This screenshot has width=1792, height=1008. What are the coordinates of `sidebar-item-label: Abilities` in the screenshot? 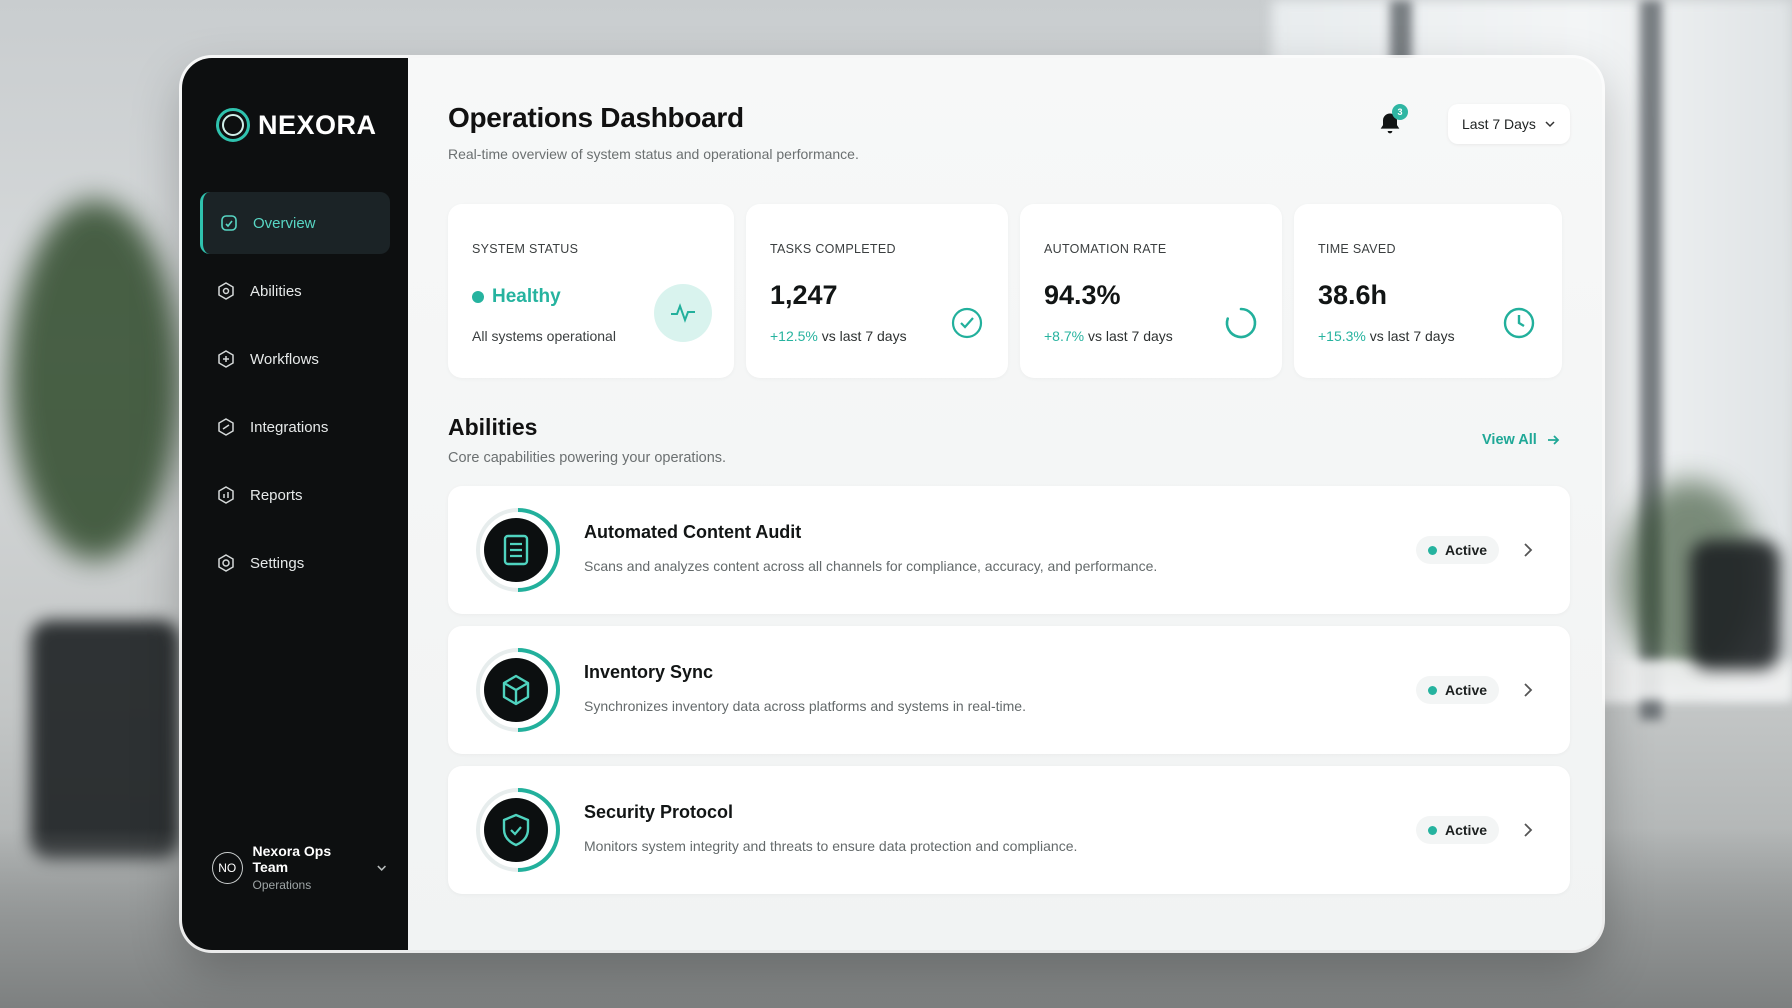 It's located at (276, 291).